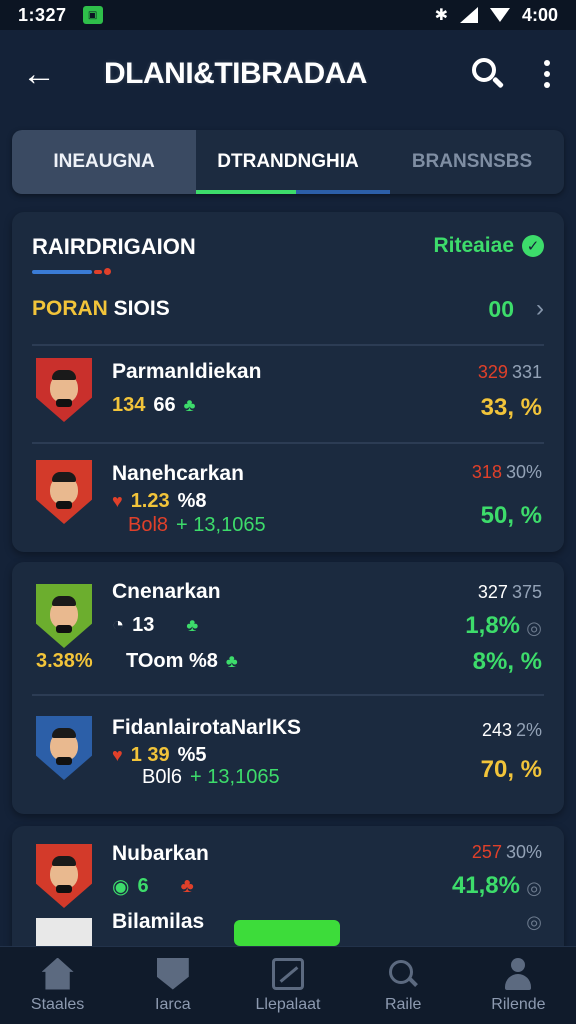 The image size is (576, 1024). Describe the element at coordinates (192, 755) in the screenshot. I see `item-stat-2: %5` at that location.